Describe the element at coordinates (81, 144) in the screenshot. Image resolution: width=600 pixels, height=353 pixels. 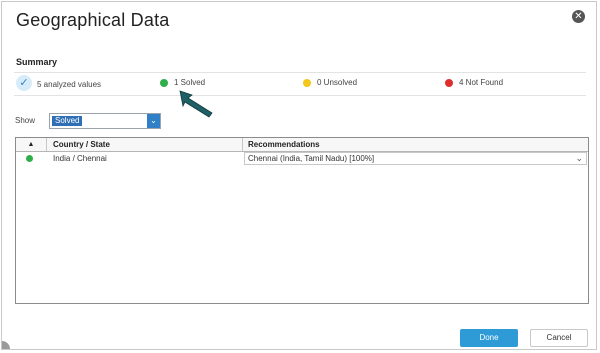
I see `column-header-country: Country / State` at that location.